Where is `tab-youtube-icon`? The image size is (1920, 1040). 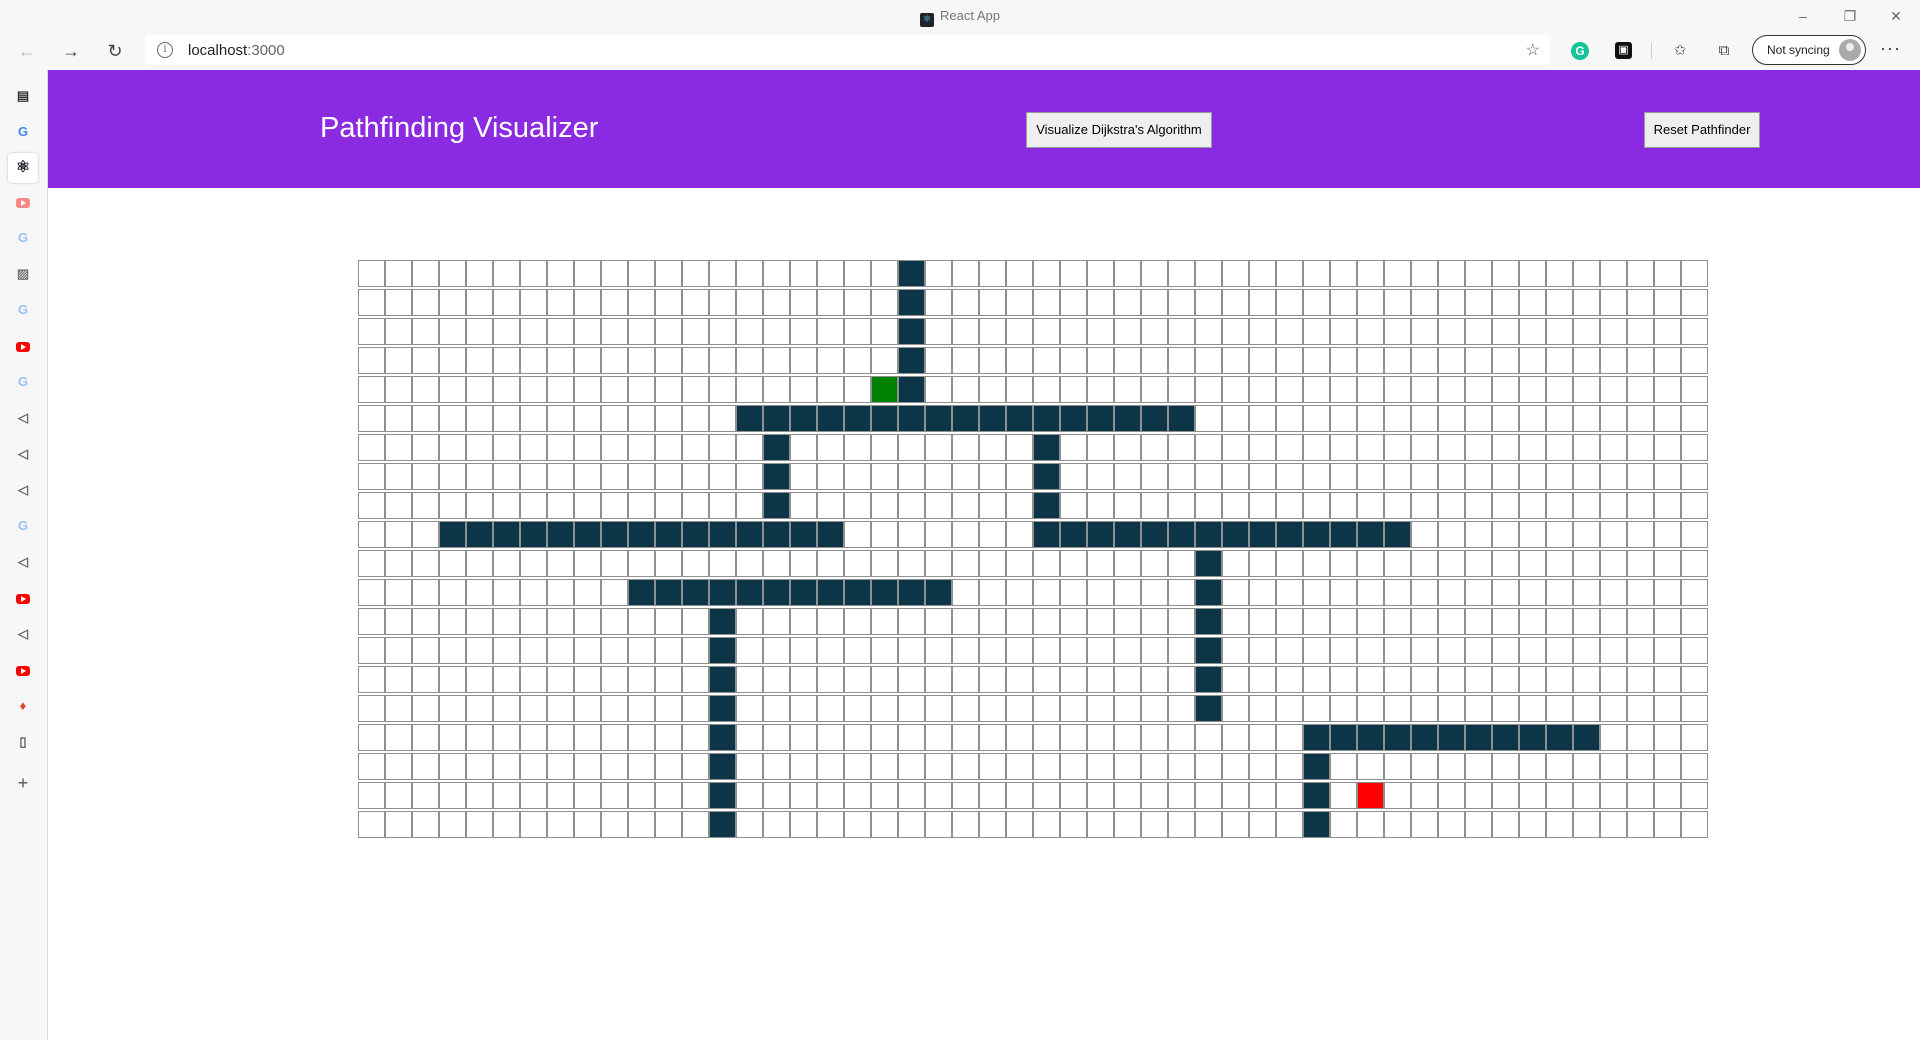
tab-youtube-icon is located at coordinates (23, 598).